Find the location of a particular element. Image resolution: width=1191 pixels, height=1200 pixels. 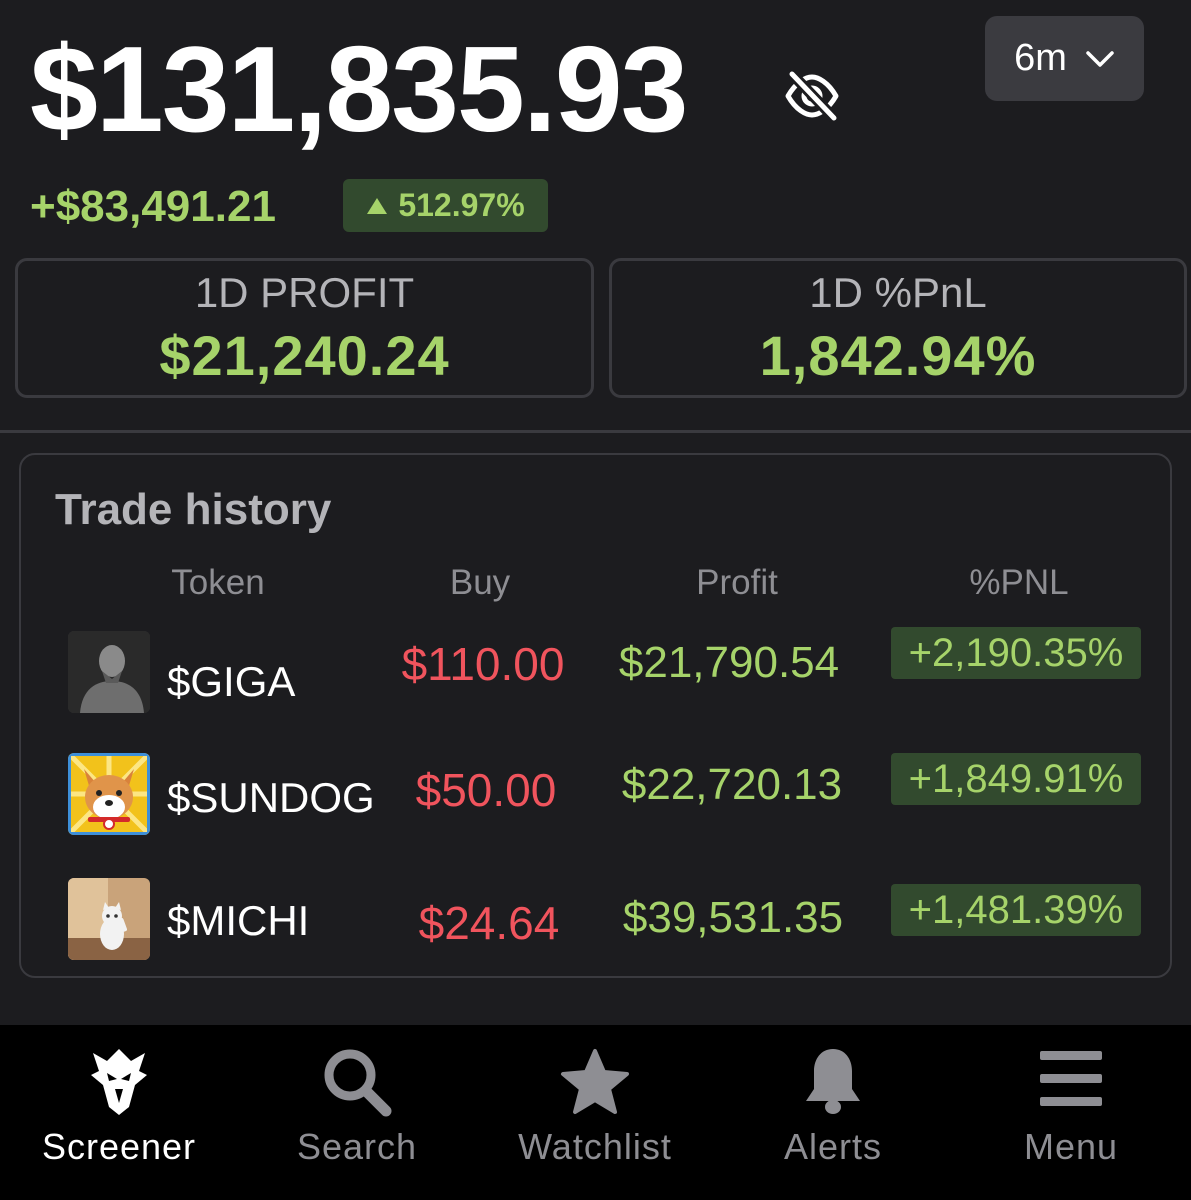

column-header-token: Token is located at coordinates (218, 582).